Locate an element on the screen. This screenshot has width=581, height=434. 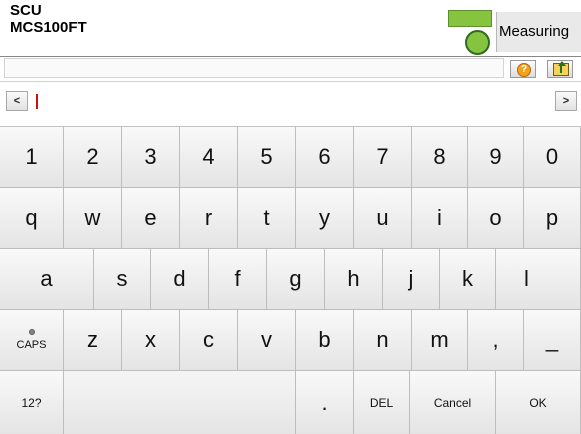
status-text: Measuring is located at coordinates (538, 32).